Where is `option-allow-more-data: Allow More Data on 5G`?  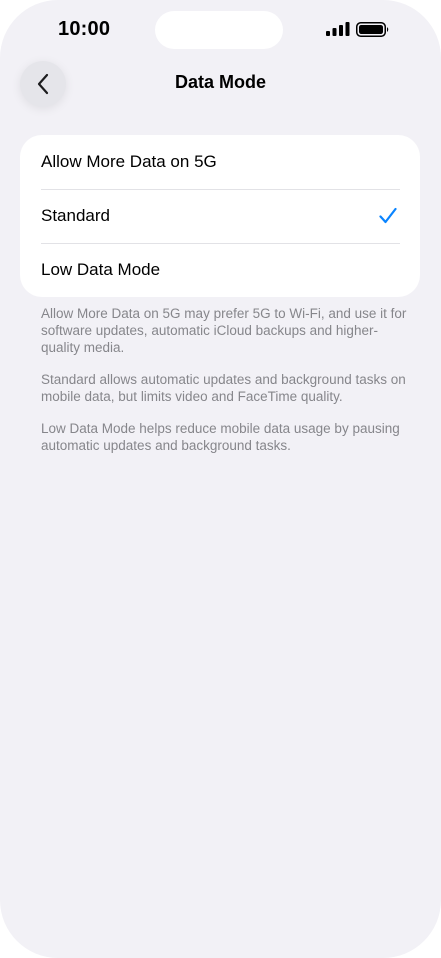 option-allow-more-data: Allow More Data on 5G is located at coordinates (220, 162).